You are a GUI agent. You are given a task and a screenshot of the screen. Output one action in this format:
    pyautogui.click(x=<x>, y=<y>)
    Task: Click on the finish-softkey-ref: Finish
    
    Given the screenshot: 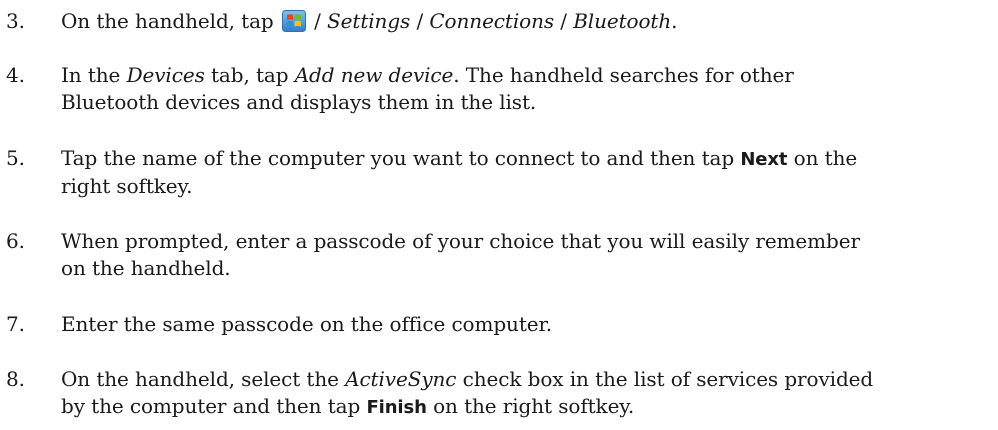 What is the action you would take?
    pyautogui.click(x=396, y=407)
    